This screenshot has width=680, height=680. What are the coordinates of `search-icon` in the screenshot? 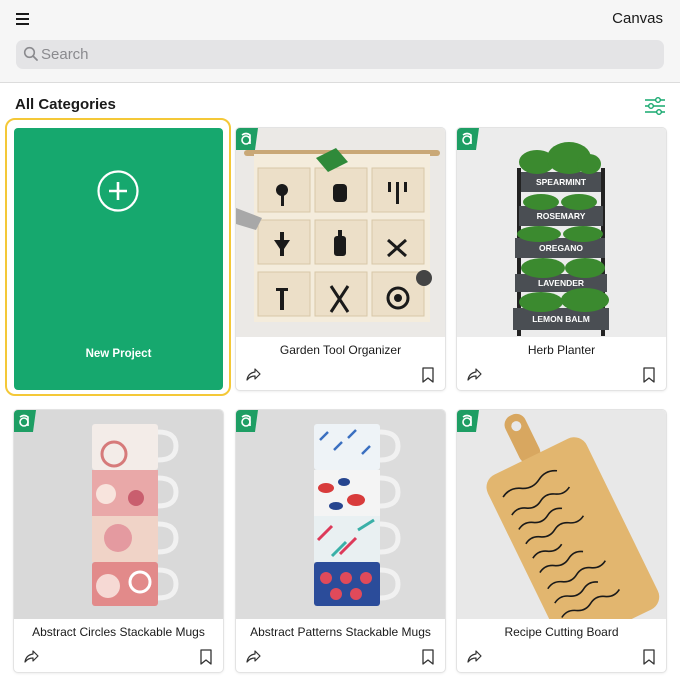 It's located at (30, 53).